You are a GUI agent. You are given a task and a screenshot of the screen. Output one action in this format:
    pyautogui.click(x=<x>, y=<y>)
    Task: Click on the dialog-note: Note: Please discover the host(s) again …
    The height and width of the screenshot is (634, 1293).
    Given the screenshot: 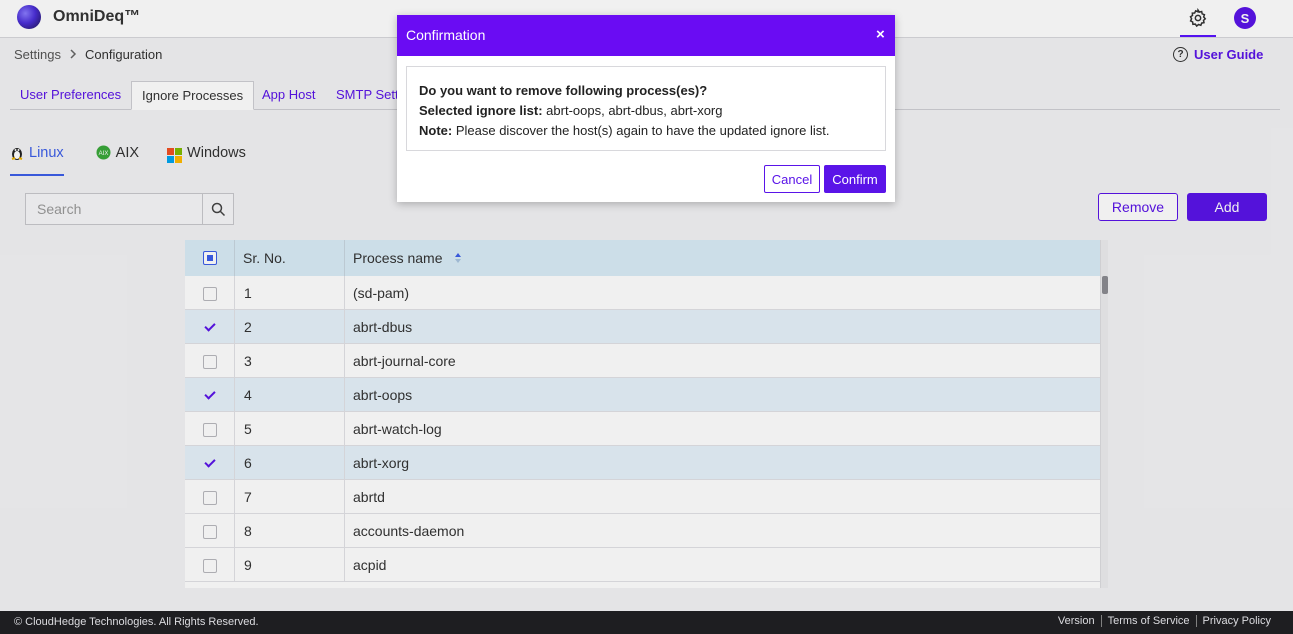 What is the action you would take?
    pyautogui.click(x=624, y=130)
    